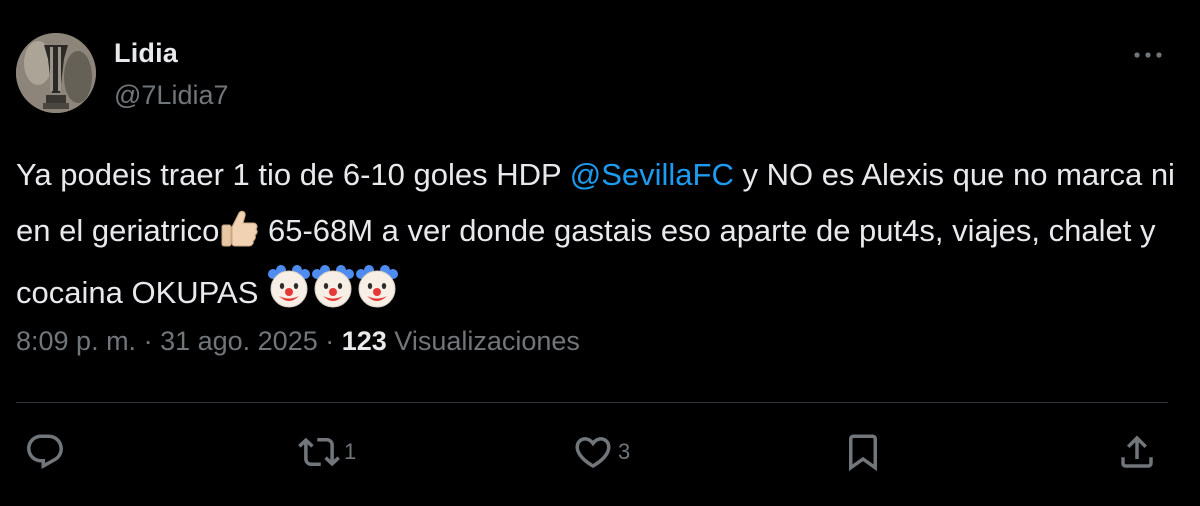  What do you see at coordinates (239, 341) in the screenshot?
I see `tweet-date: 31 ago. 2025` at bounding box center [239, 341].